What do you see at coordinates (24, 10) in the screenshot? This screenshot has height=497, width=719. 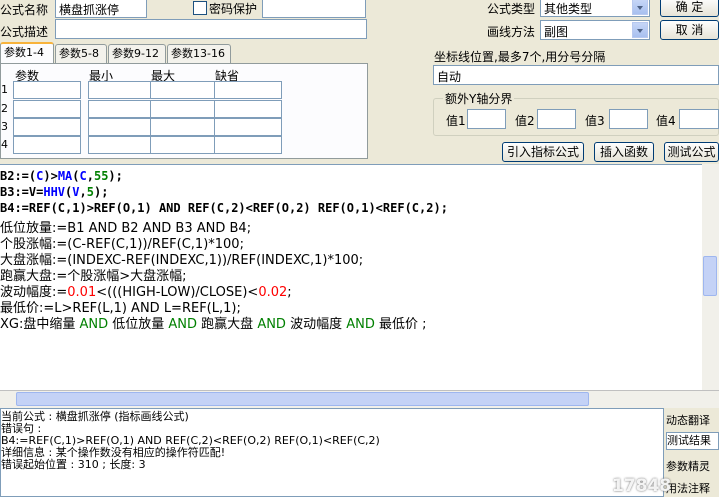 I see `name-label: 公式名称` at bounding box center [24, 10].